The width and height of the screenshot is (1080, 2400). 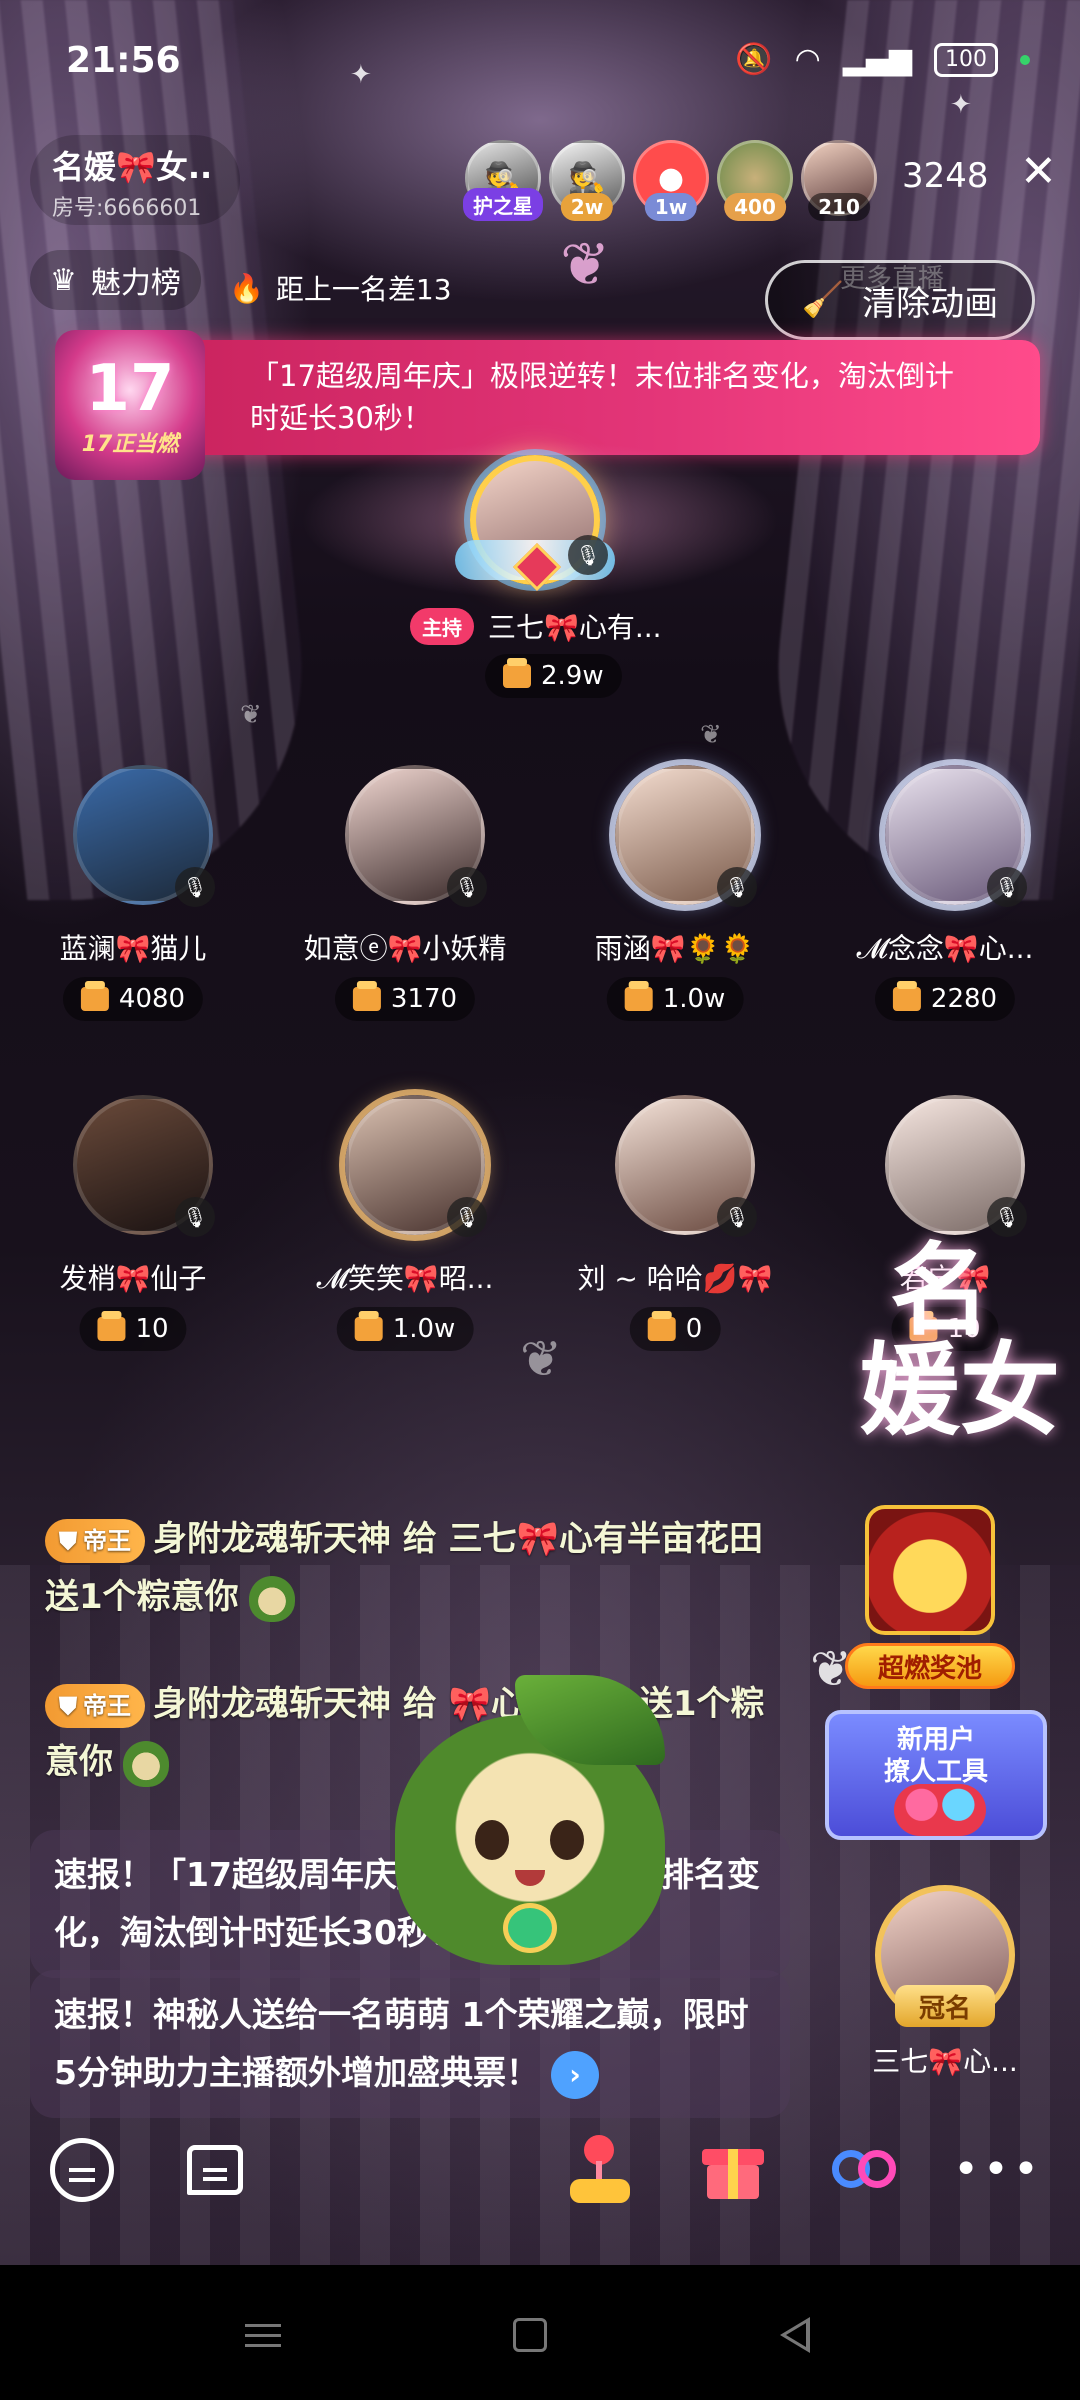 I want to click on seat-score-pill: 1.0w, so click(x=675, y=999).